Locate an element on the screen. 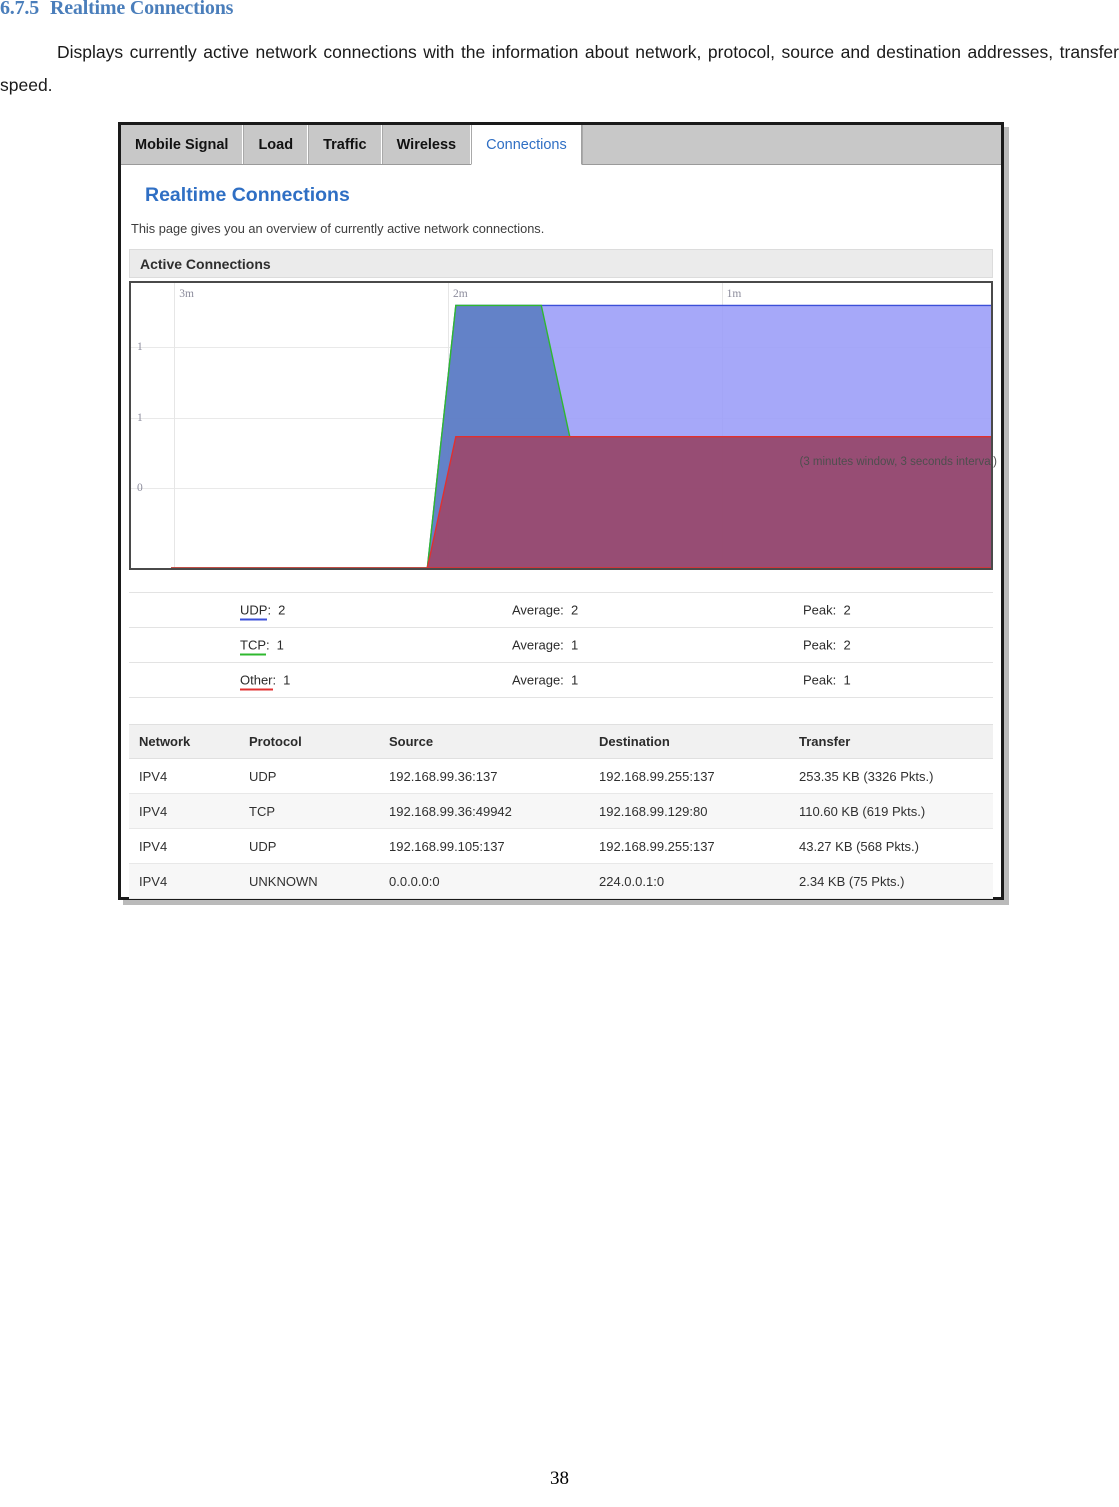  cell-source: 192.168.99.36:137 is located at coordinates (484, 776).